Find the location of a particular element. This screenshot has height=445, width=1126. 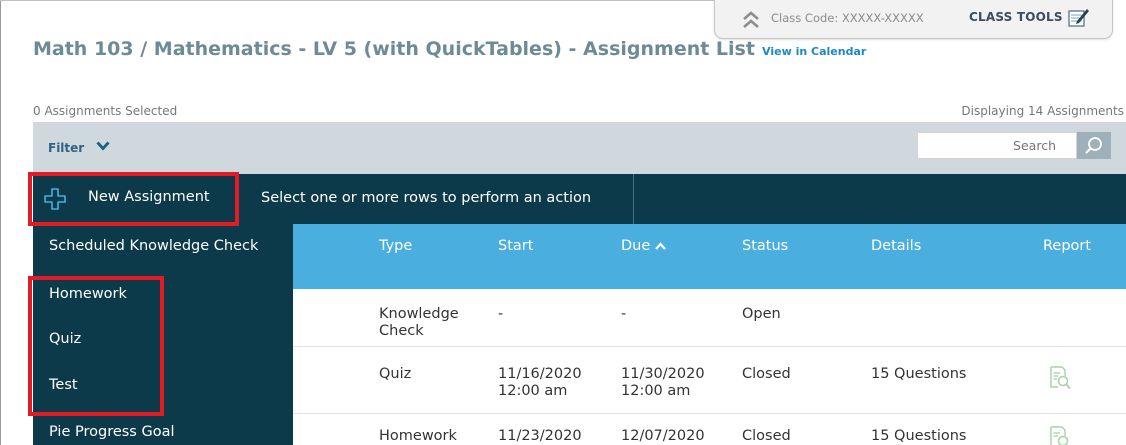

frame-top-border is located at coordinates (357, 0).